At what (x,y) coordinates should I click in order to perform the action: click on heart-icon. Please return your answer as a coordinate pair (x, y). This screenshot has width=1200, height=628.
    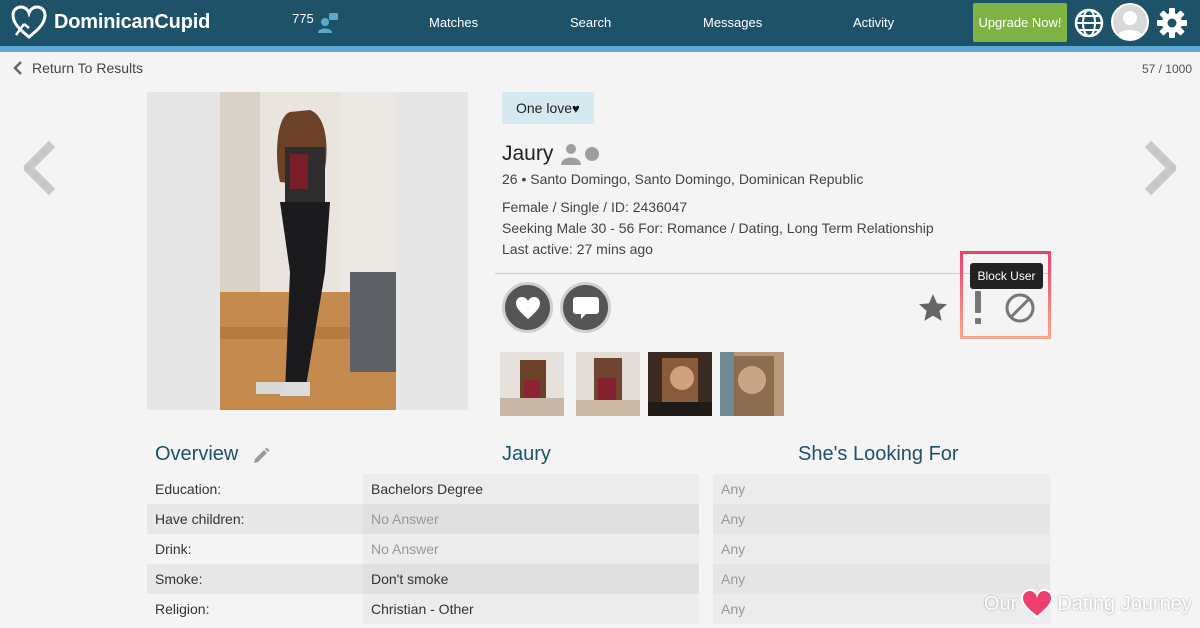
    Looking at the image, I should click on (527, 307).